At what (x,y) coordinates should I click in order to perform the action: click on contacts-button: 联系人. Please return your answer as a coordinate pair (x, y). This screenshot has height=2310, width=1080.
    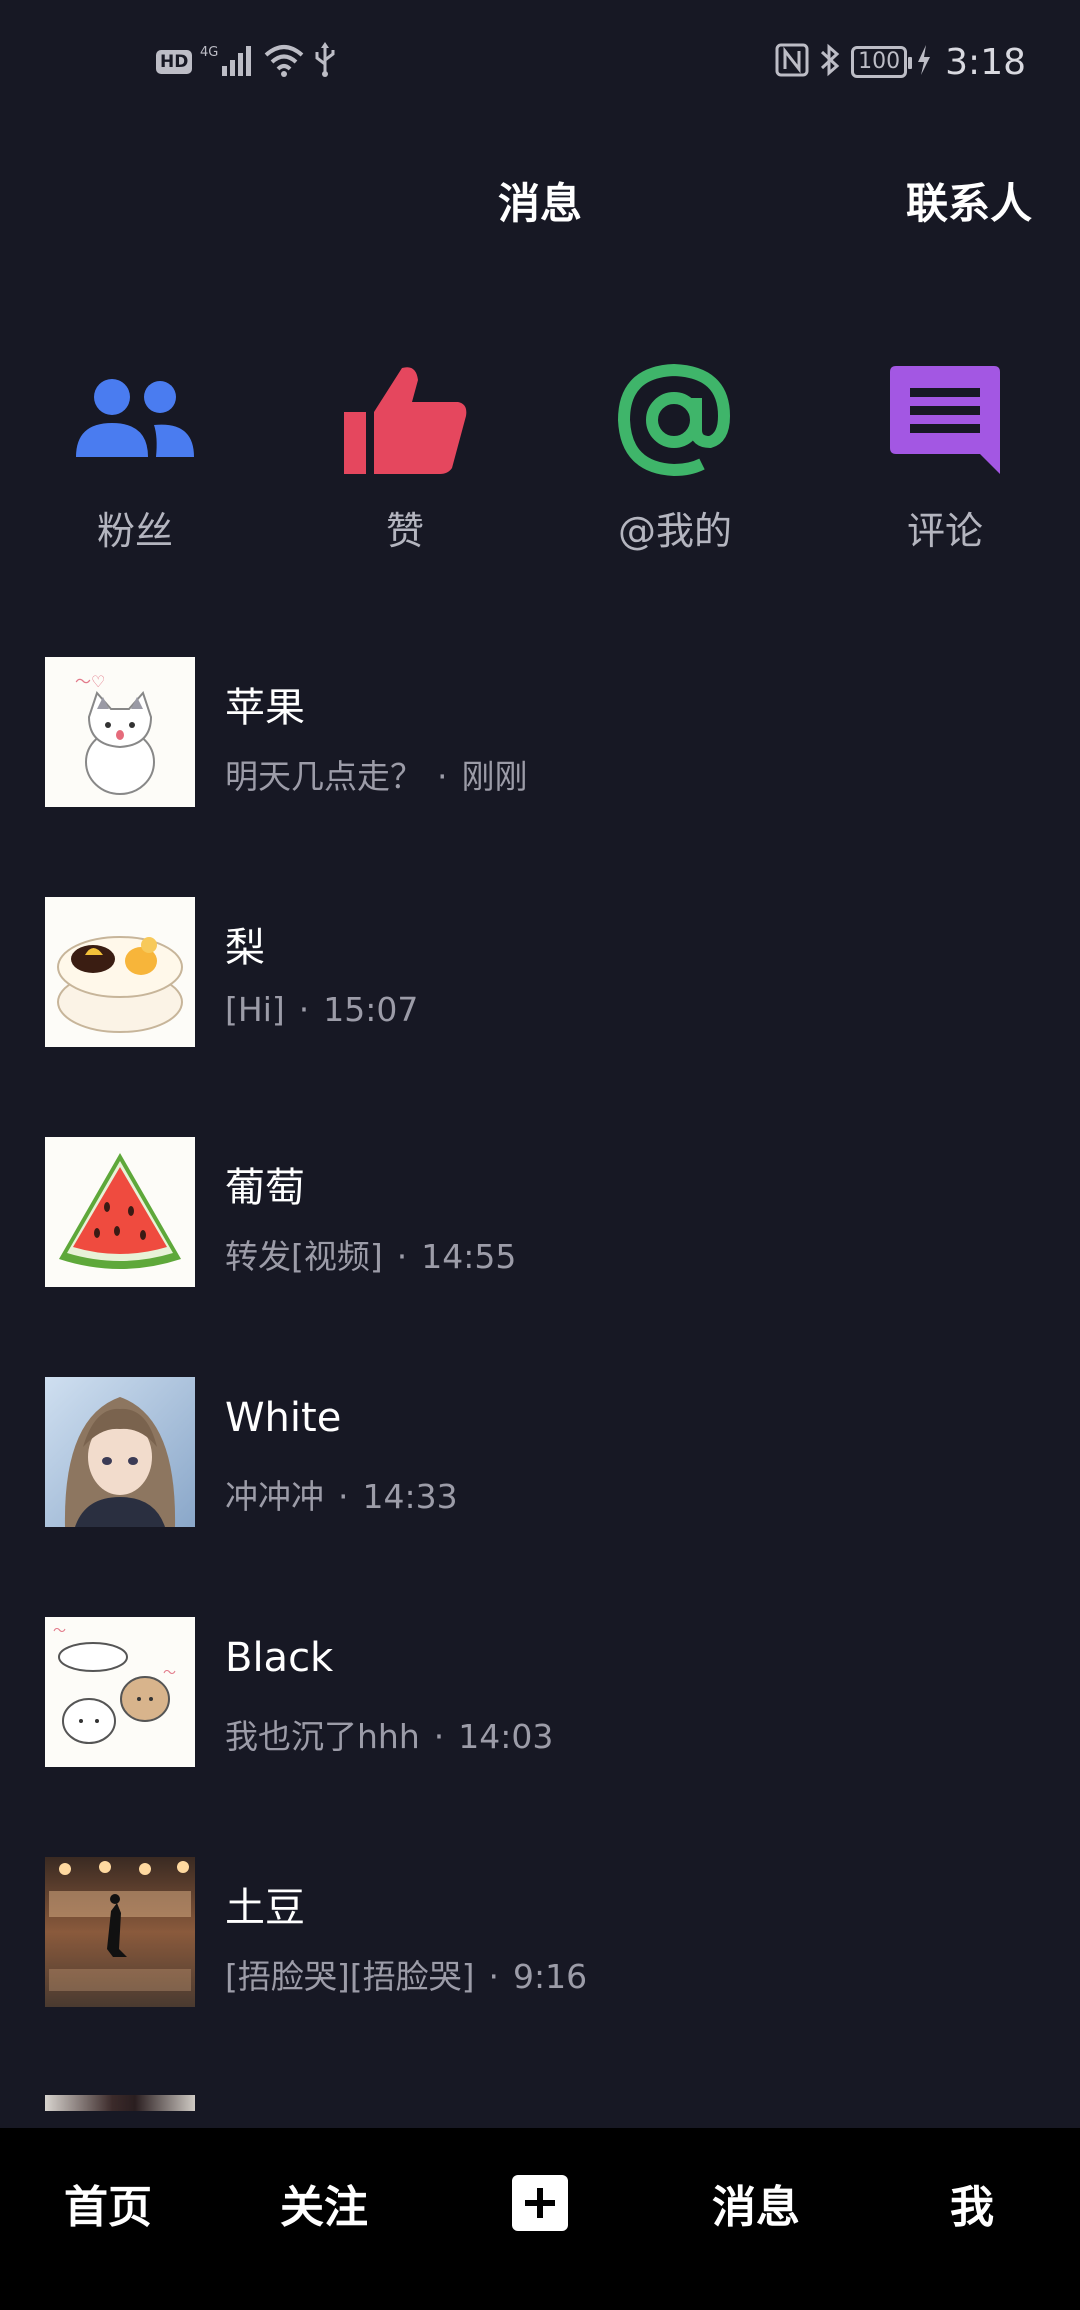
    Looking at the image, I should click on (969, 200).